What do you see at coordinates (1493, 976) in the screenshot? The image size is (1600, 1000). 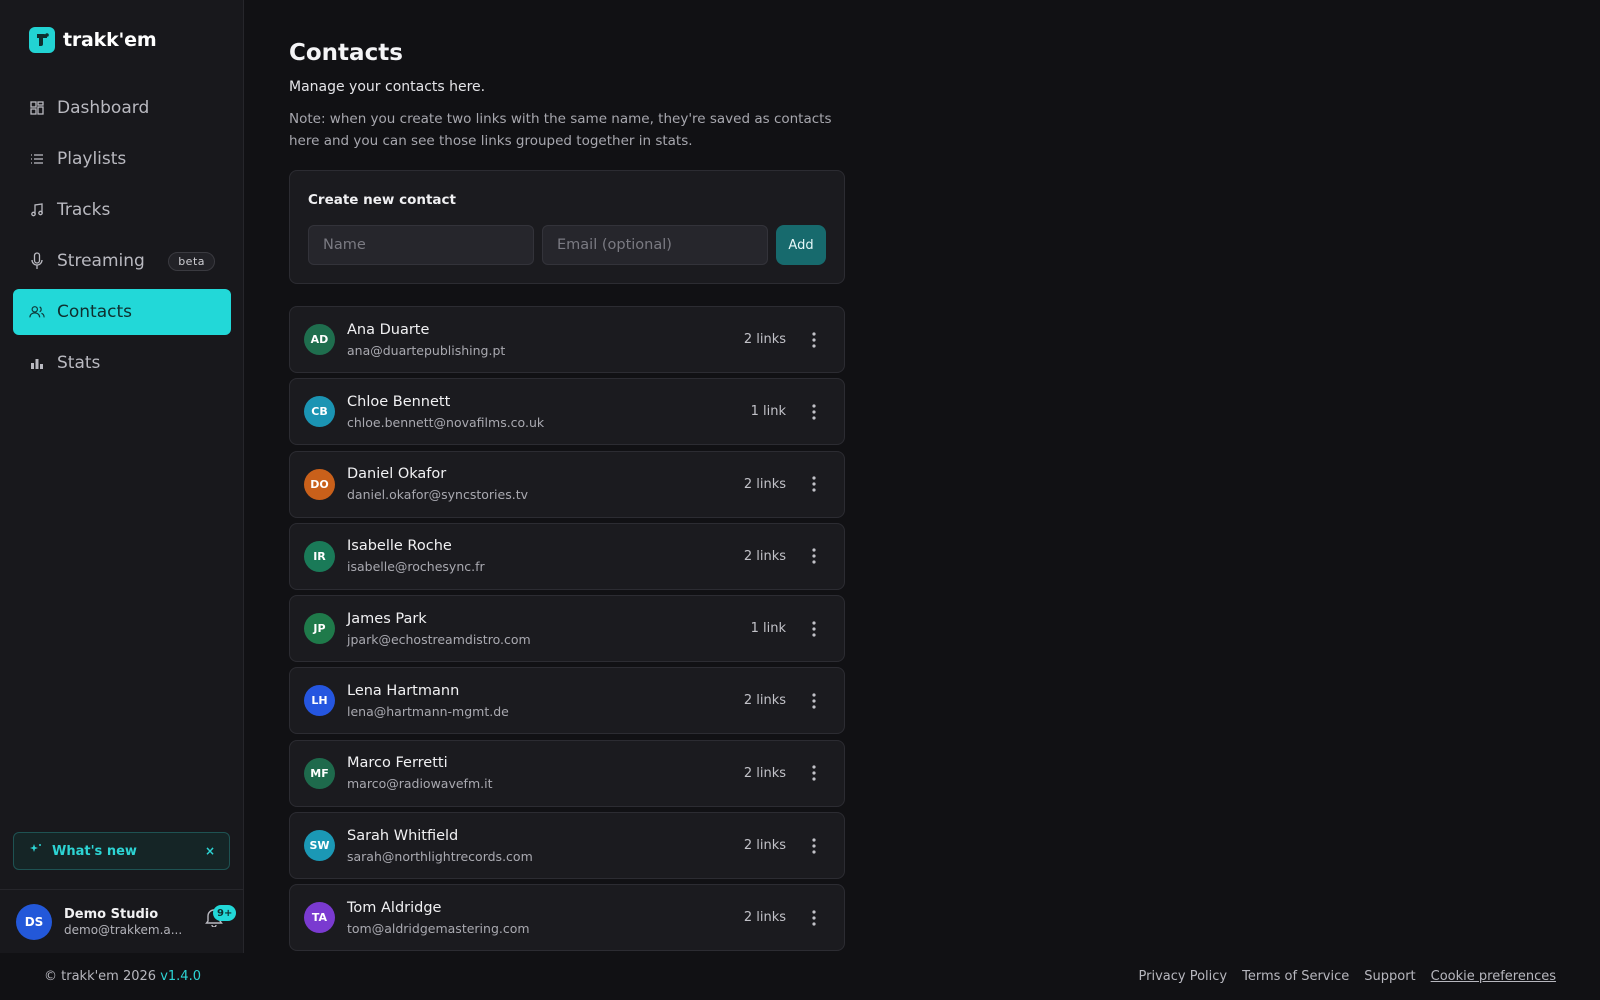 I see `cookie-preferences-link: Cookie preferences` at bounding box center [1493, 976].